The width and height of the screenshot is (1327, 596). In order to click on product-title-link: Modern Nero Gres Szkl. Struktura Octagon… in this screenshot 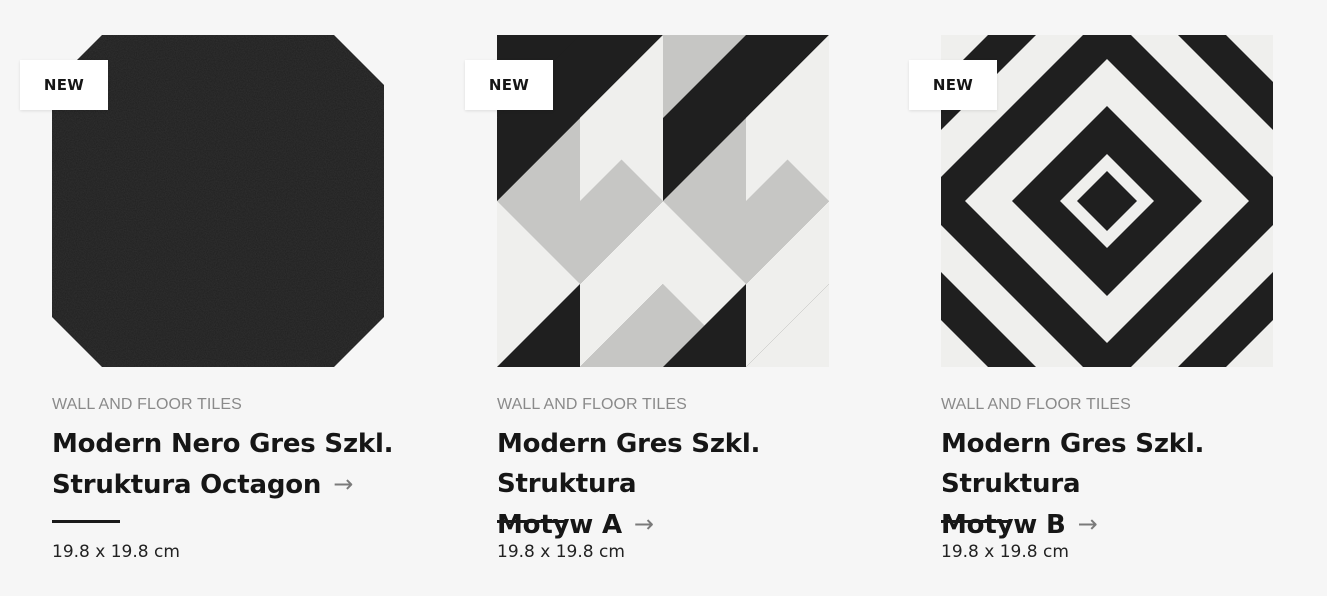, I will do `click(247, 464)`.